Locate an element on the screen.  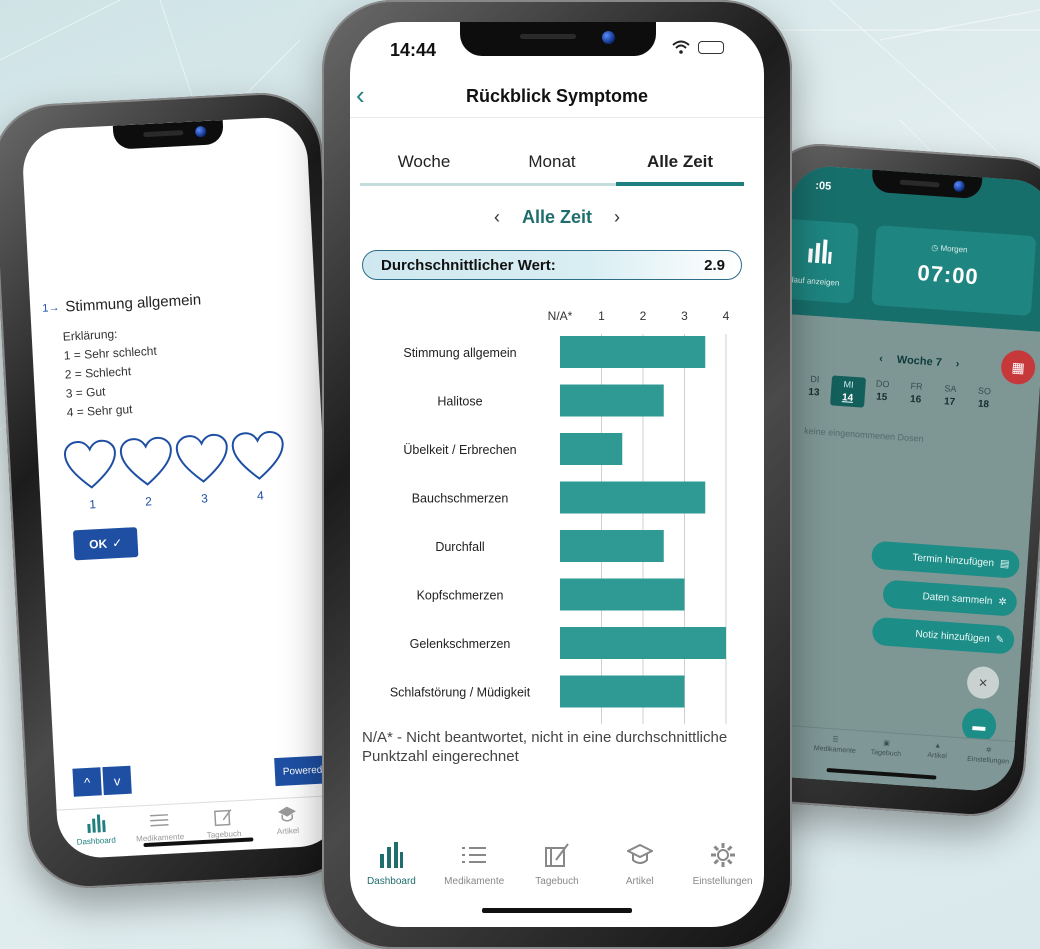
ok-label: OK is located at coordinates (98, 544).